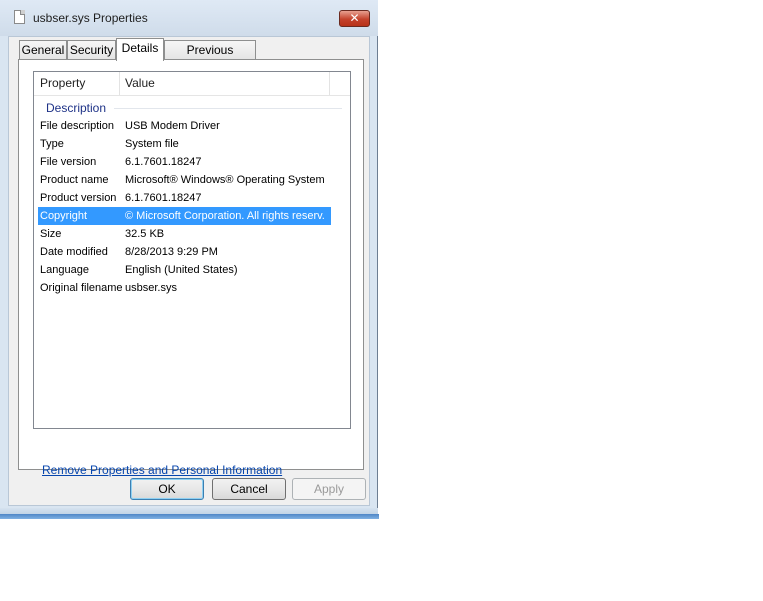  Describe the element at coordinates (91, 50) in the screenshot. I see `tab-security: Security` at that location.